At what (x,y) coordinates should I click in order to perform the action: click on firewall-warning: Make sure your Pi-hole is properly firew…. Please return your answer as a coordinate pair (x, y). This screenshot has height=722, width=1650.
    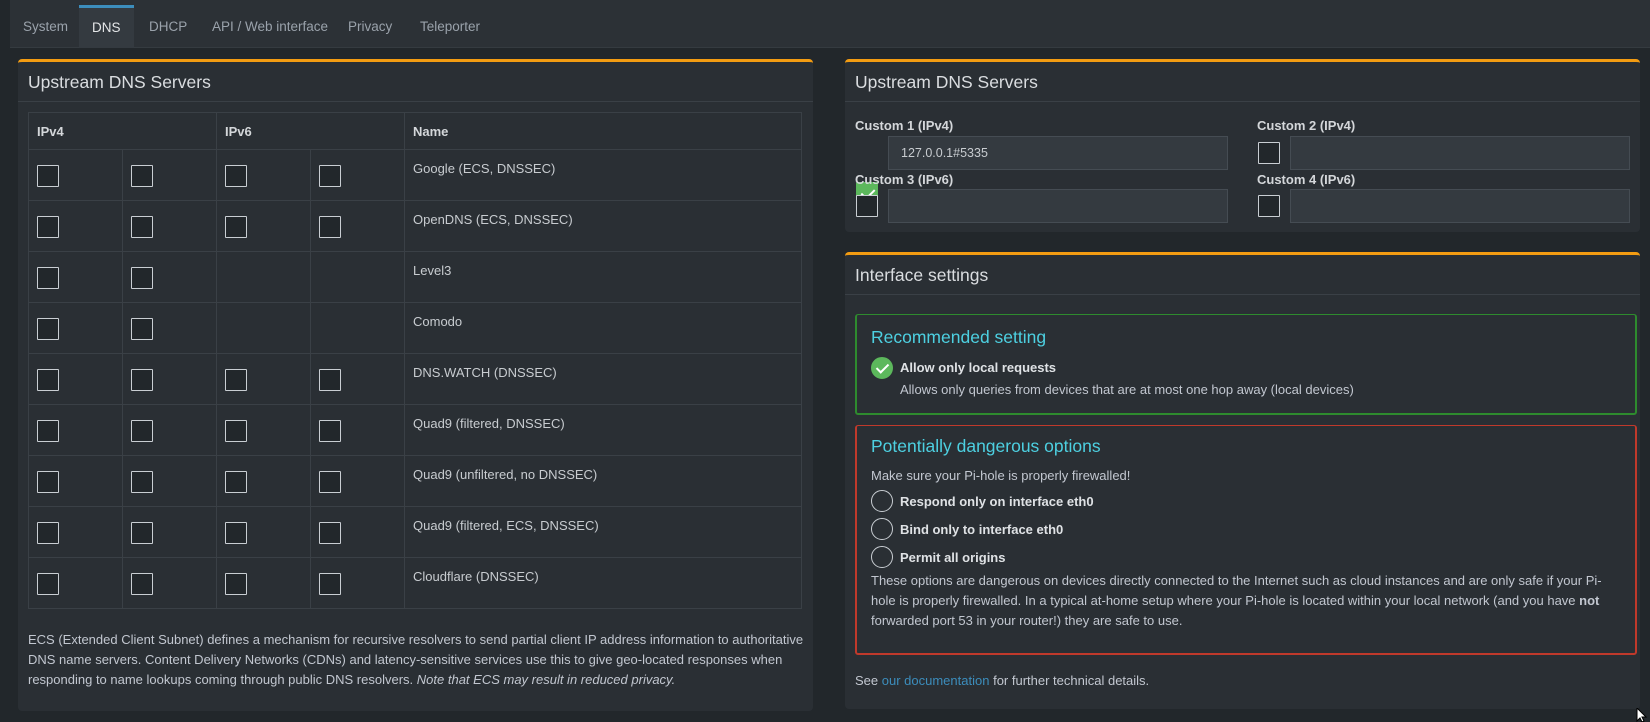
    Looking at the image, I should click on (1001, 475).